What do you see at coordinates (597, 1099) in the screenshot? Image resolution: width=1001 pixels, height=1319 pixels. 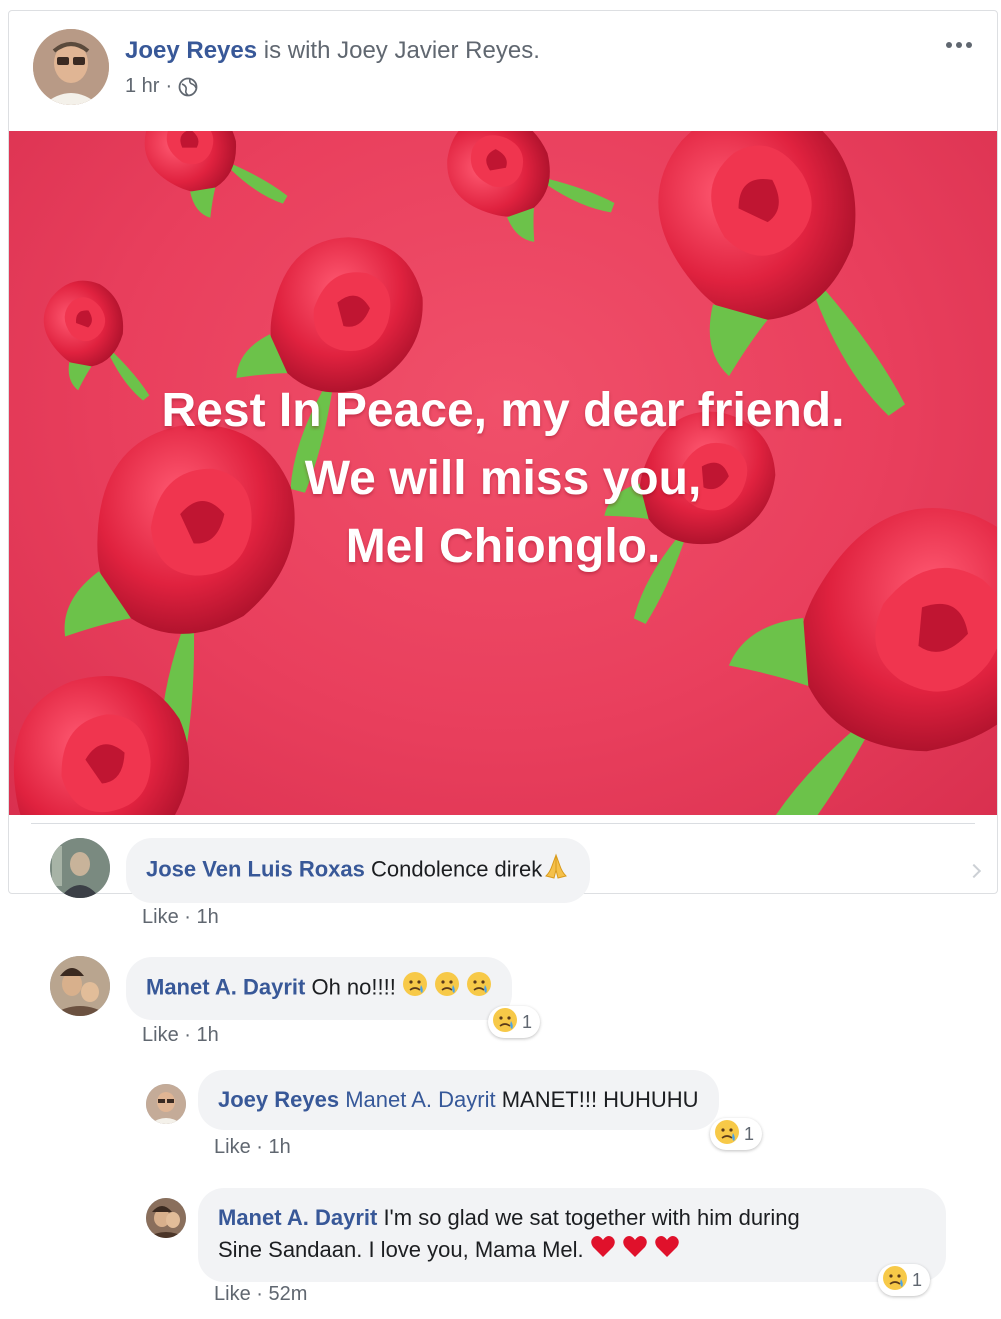 I see `comment-text: MANET!!! HUHUHU` at bounding box center [597, 1099].